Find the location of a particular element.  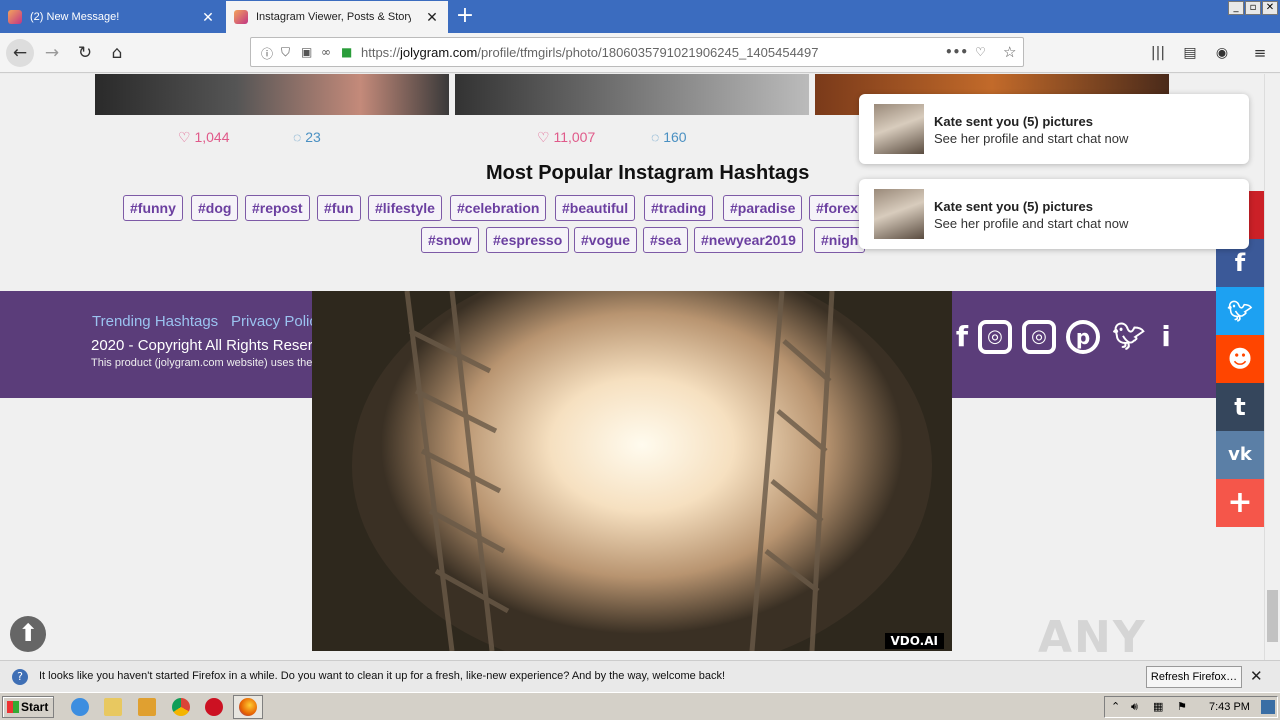

hashtag-link: #forex is located at coordinates (837, 208).